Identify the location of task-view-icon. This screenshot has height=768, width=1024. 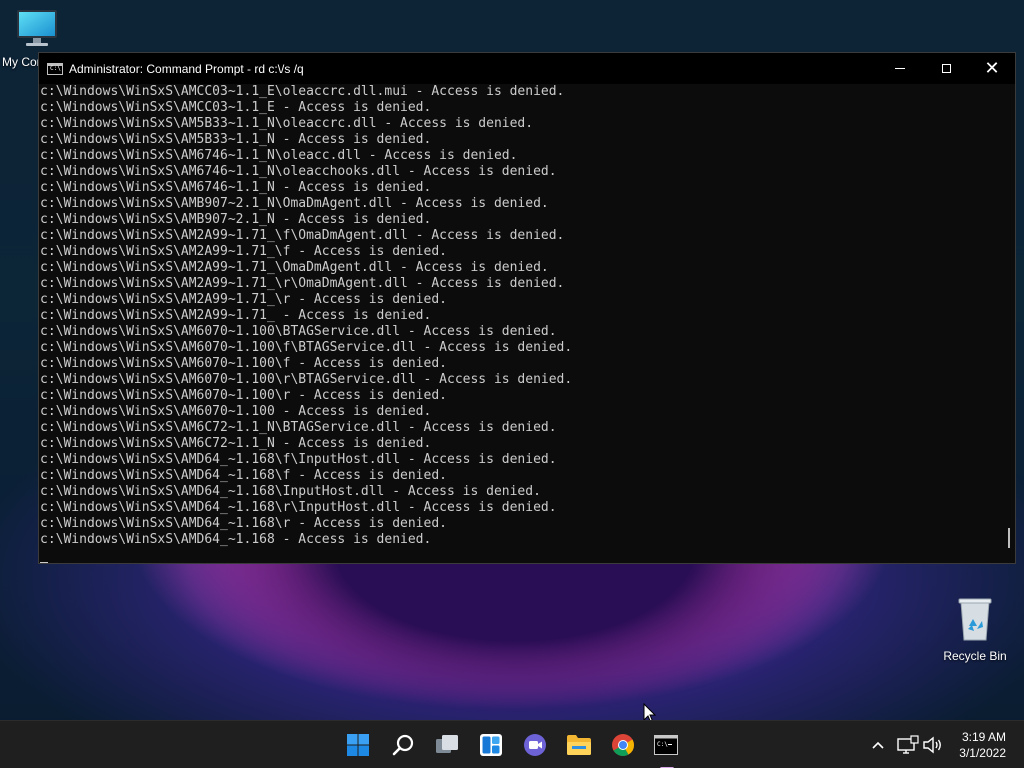
(447, 744).